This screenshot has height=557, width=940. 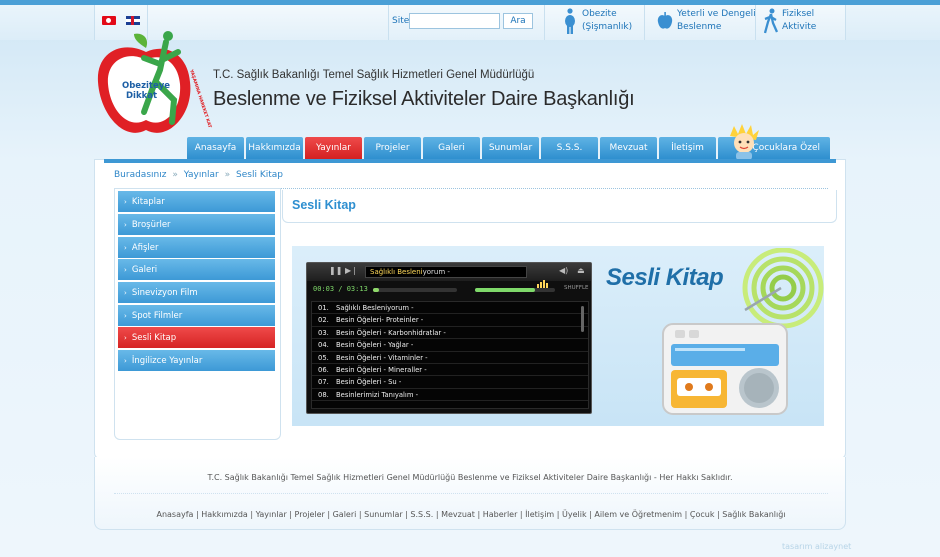 I want to click on footer-link: Mevzuat, so click(x=458, y=514).